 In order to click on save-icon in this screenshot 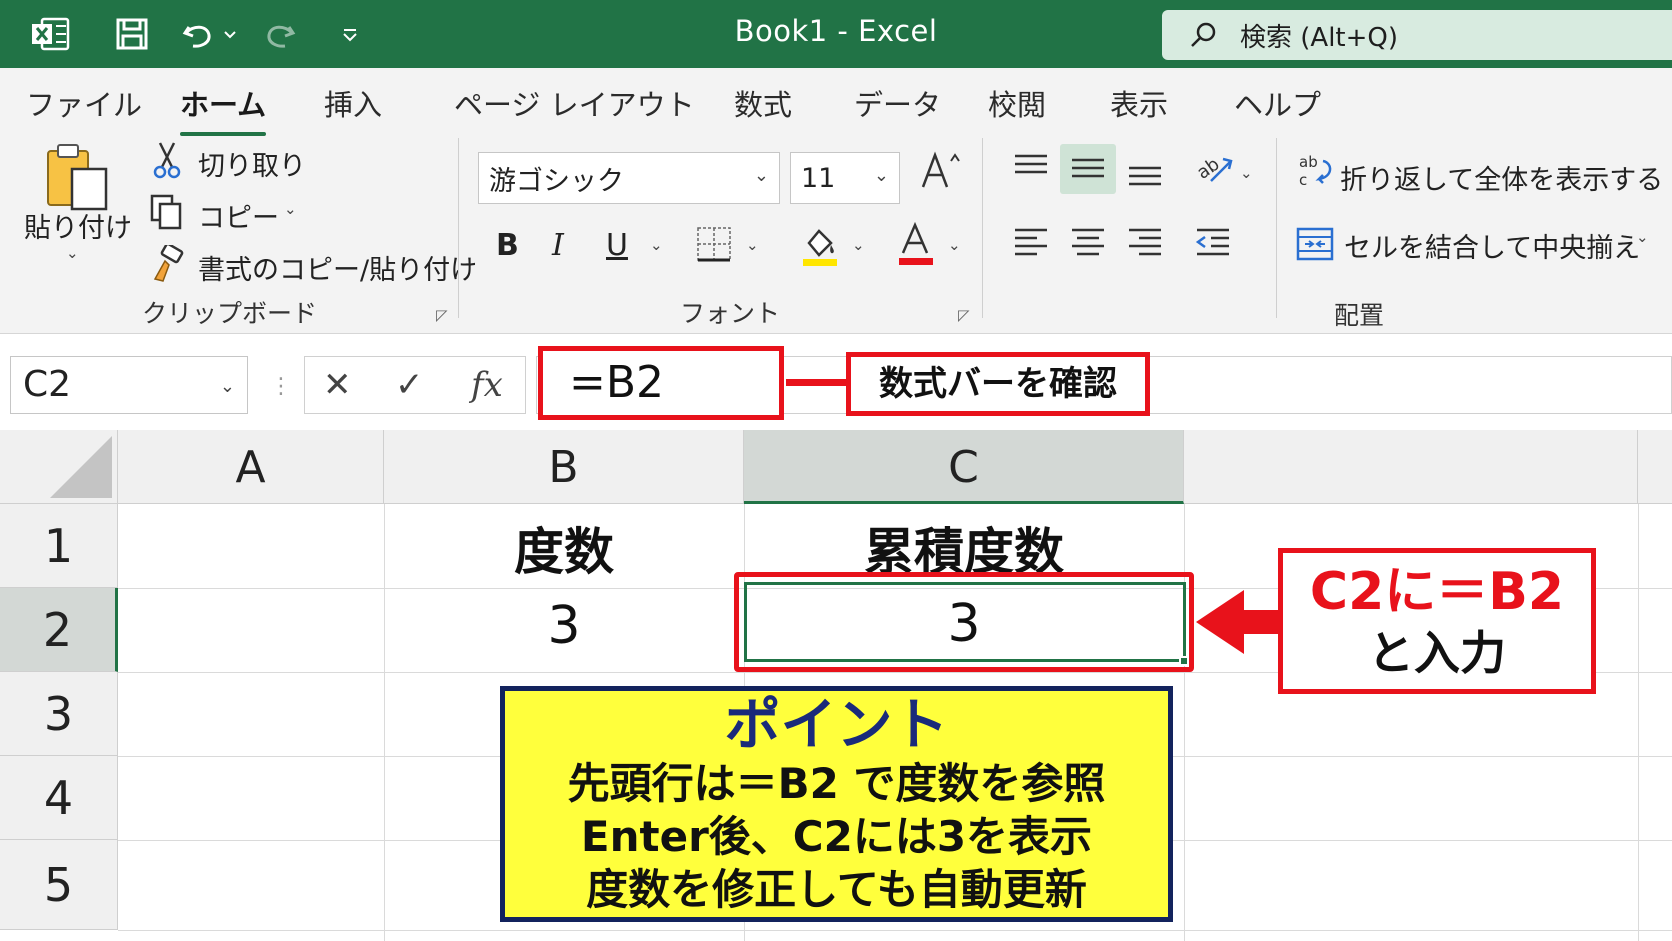, I will do `click(132, 34)`.